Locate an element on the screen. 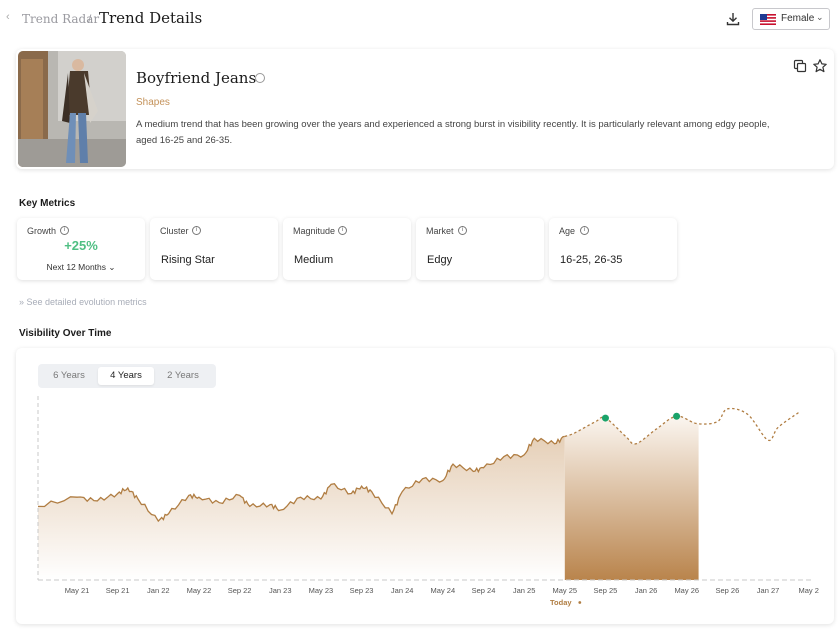  metric-label: Magnitude is located at coordinates (314, 231).